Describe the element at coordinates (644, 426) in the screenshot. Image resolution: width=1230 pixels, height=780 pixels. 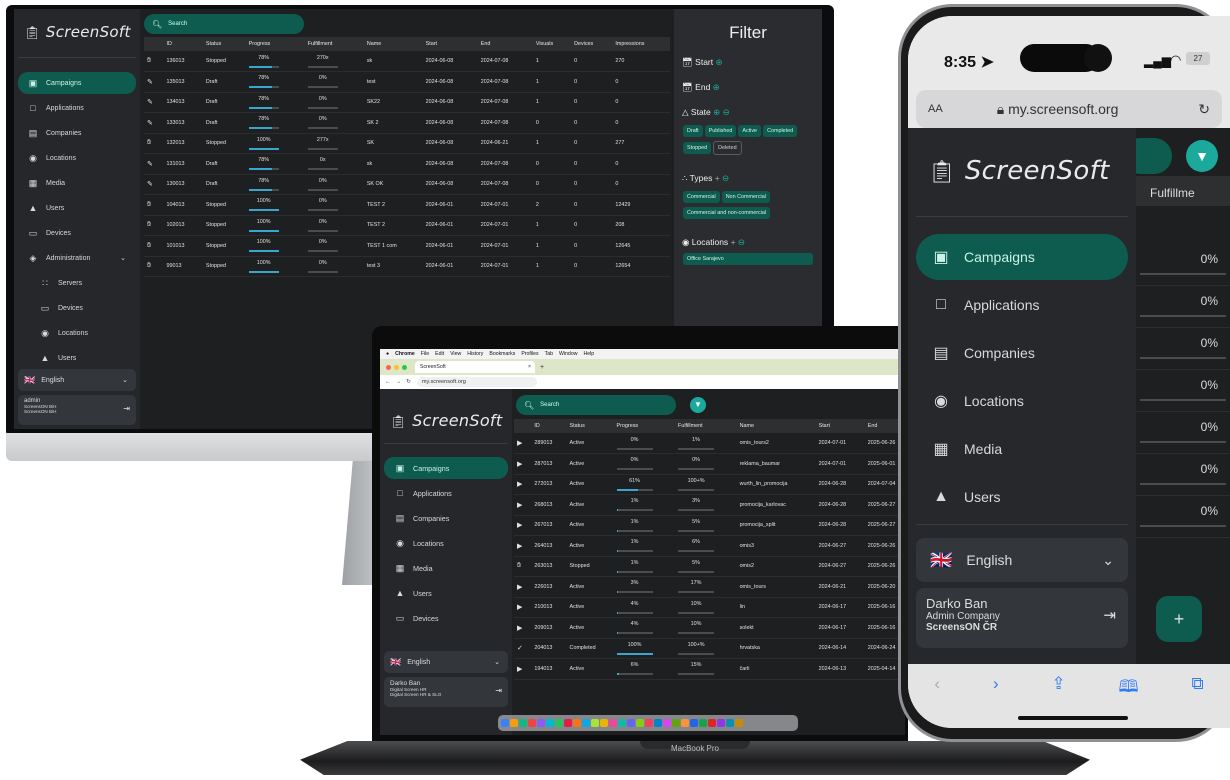
I see `column-header-progress: Progress` at that location.